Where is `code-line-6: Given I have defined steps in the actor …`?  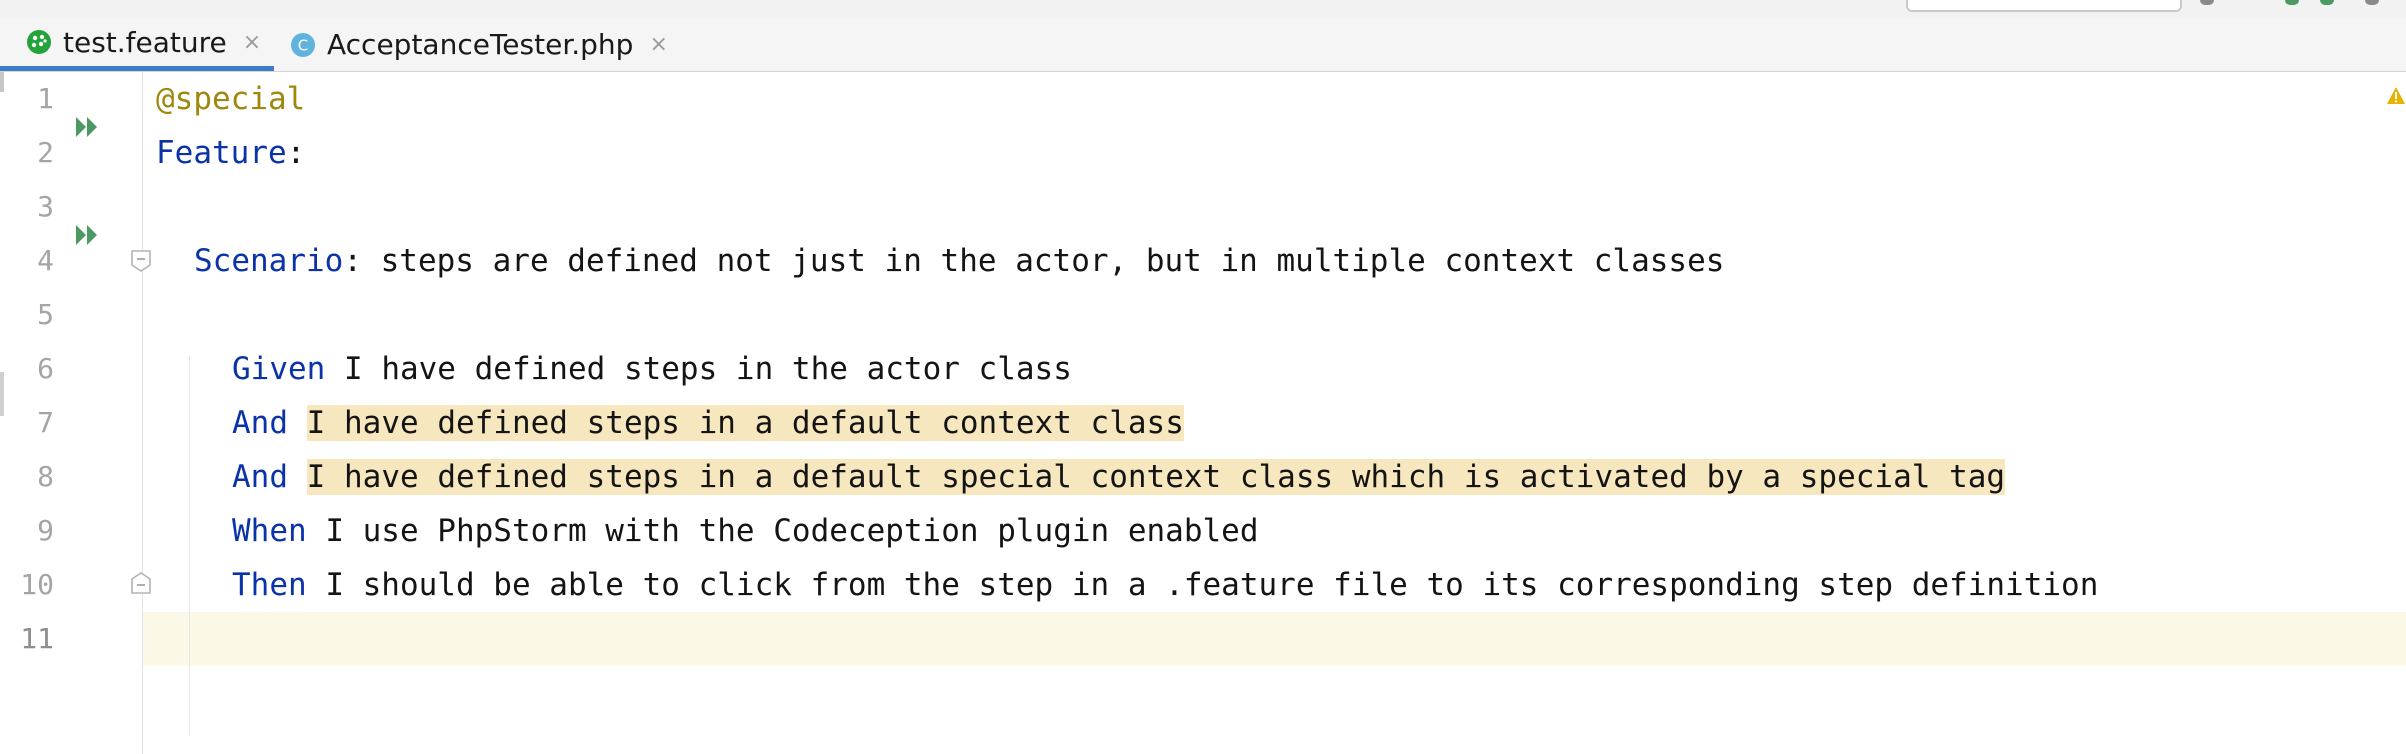
code-line-6: Given I have defined steps in the actor … is located at coordinates (652, 369).